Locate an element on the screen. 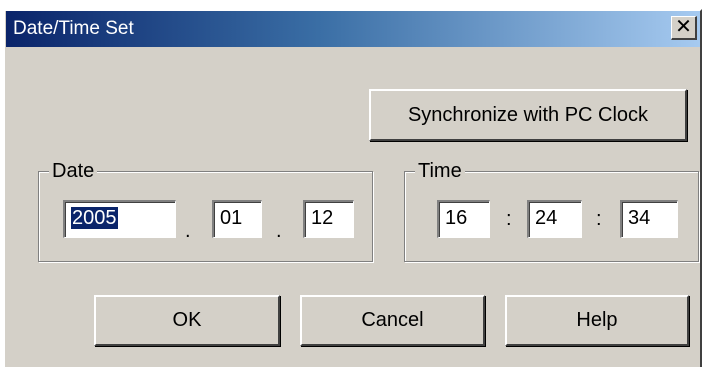 The height and width of the screenshot is (367, 715). help-button: Help is located at coordinates (597, 320).